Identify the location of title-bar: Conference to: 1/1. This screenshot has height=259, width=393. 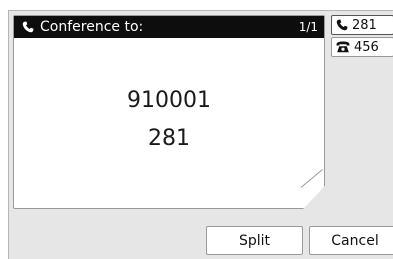
(169, 27).